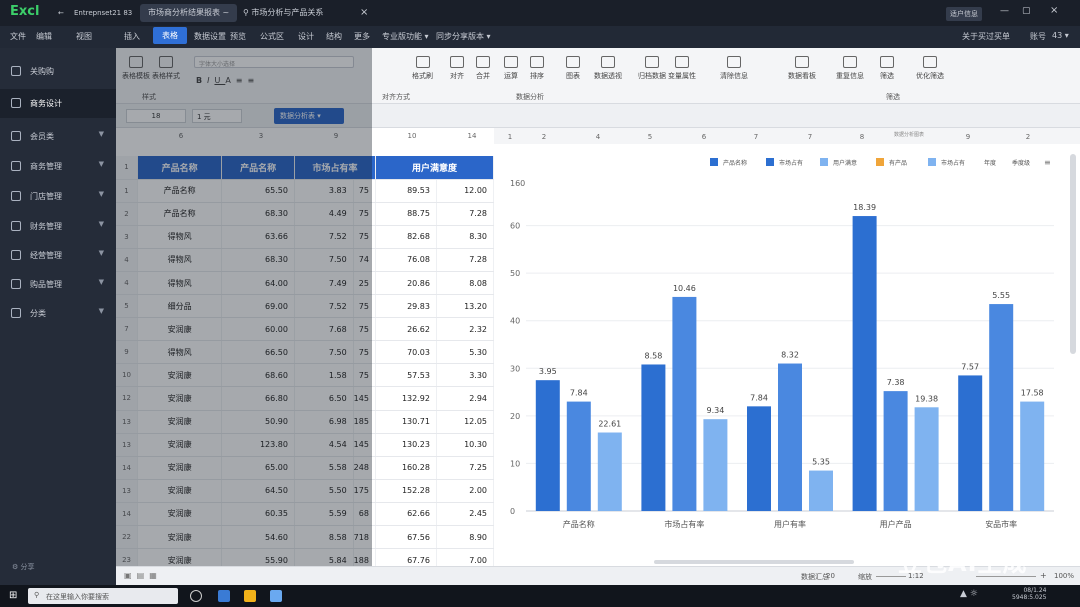 The height and width of the screenshot is (607, 1080). What do you see at coordinates (58, 226) in the screenshot?
I see `sidebar-item-finance: 财务管理 ▼` at bounding box center [58, 226].